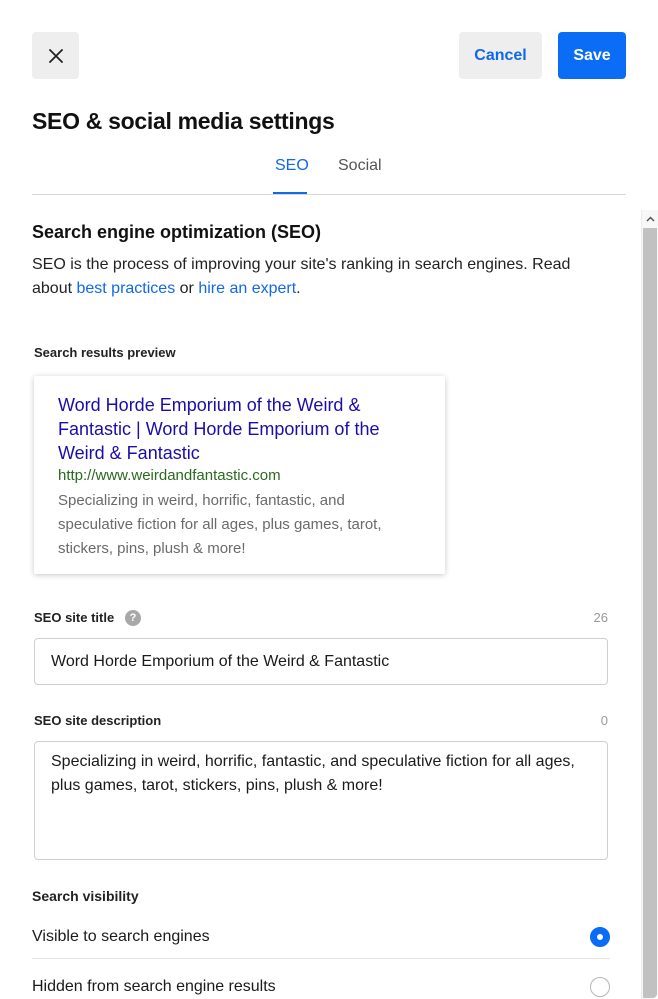 This screenshot has width=658, height=999. I want to click on scroll-up-button, so click(650, 219).